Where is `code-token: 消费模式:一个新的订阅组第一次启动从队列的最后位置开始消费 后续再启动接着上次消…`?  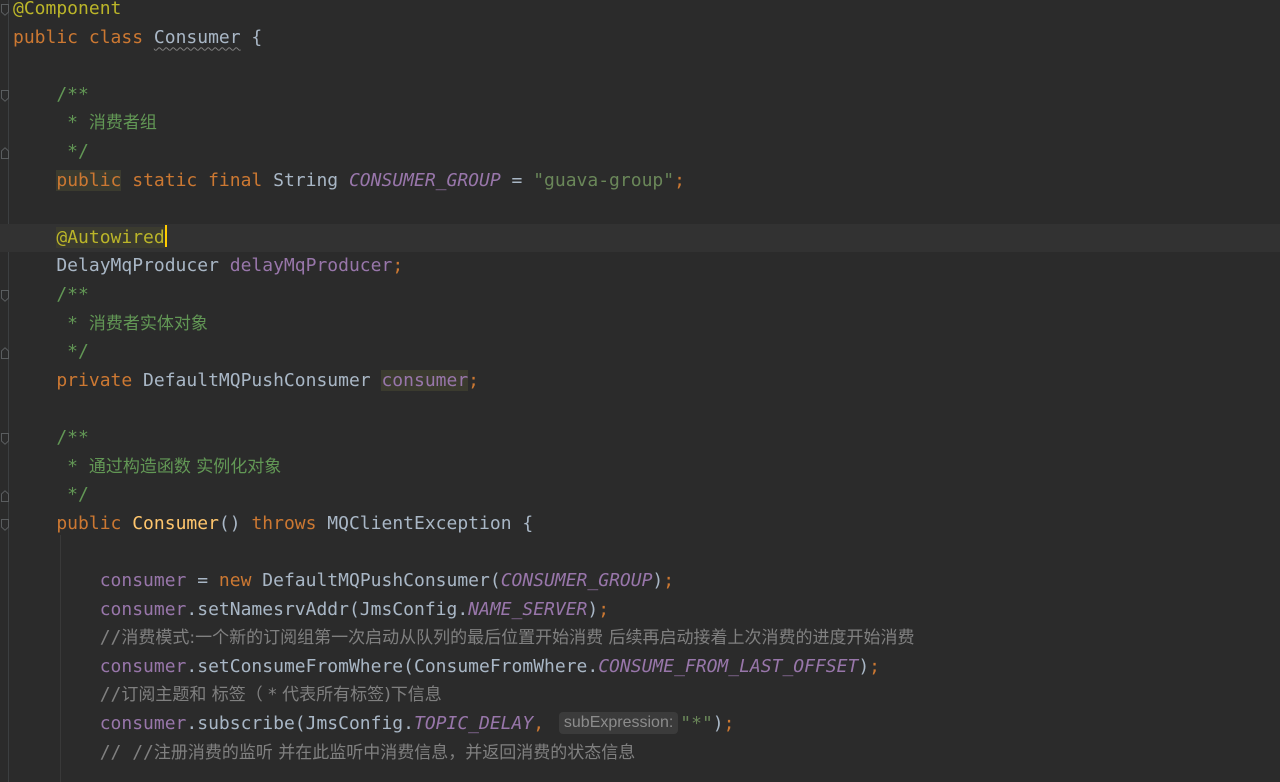 code-token: 消费模式:一个新的订阅组第一次启动从队列的最后位置开始消费 后续再启动接着上次消… is located at coordinates (518, 638).